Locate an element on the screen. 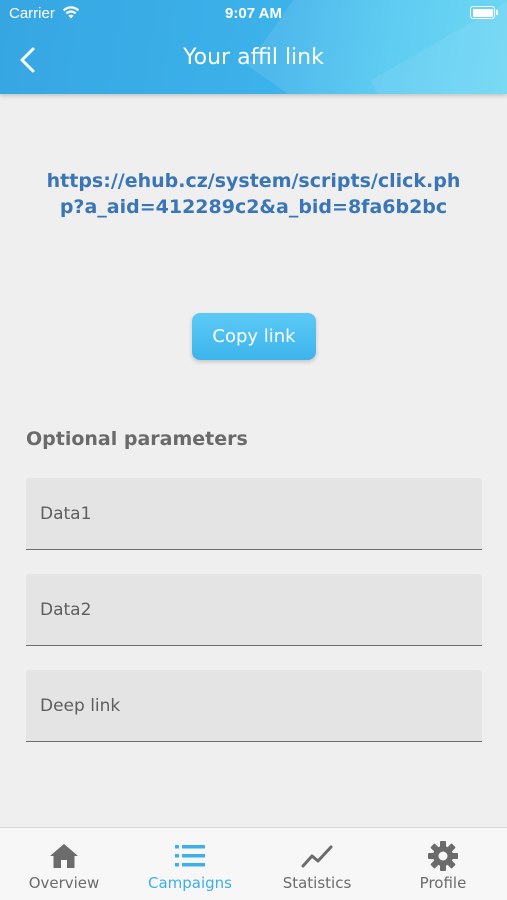  deep-link-field is located at coordinates (254, 706).